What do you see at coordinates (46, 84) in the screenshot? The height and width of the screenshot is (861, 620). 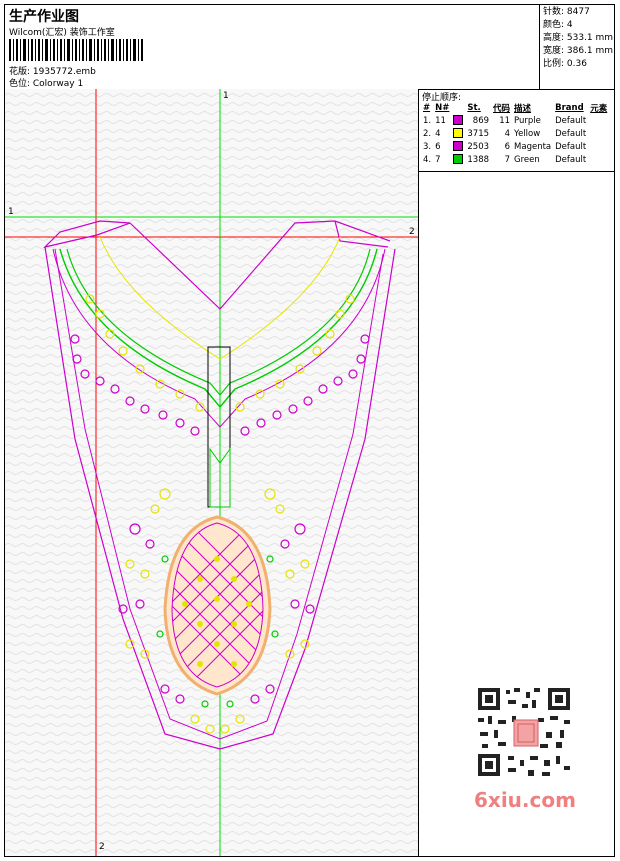 I see `colorway: 色位: Colorway 1` at bounding box center [46, 84].